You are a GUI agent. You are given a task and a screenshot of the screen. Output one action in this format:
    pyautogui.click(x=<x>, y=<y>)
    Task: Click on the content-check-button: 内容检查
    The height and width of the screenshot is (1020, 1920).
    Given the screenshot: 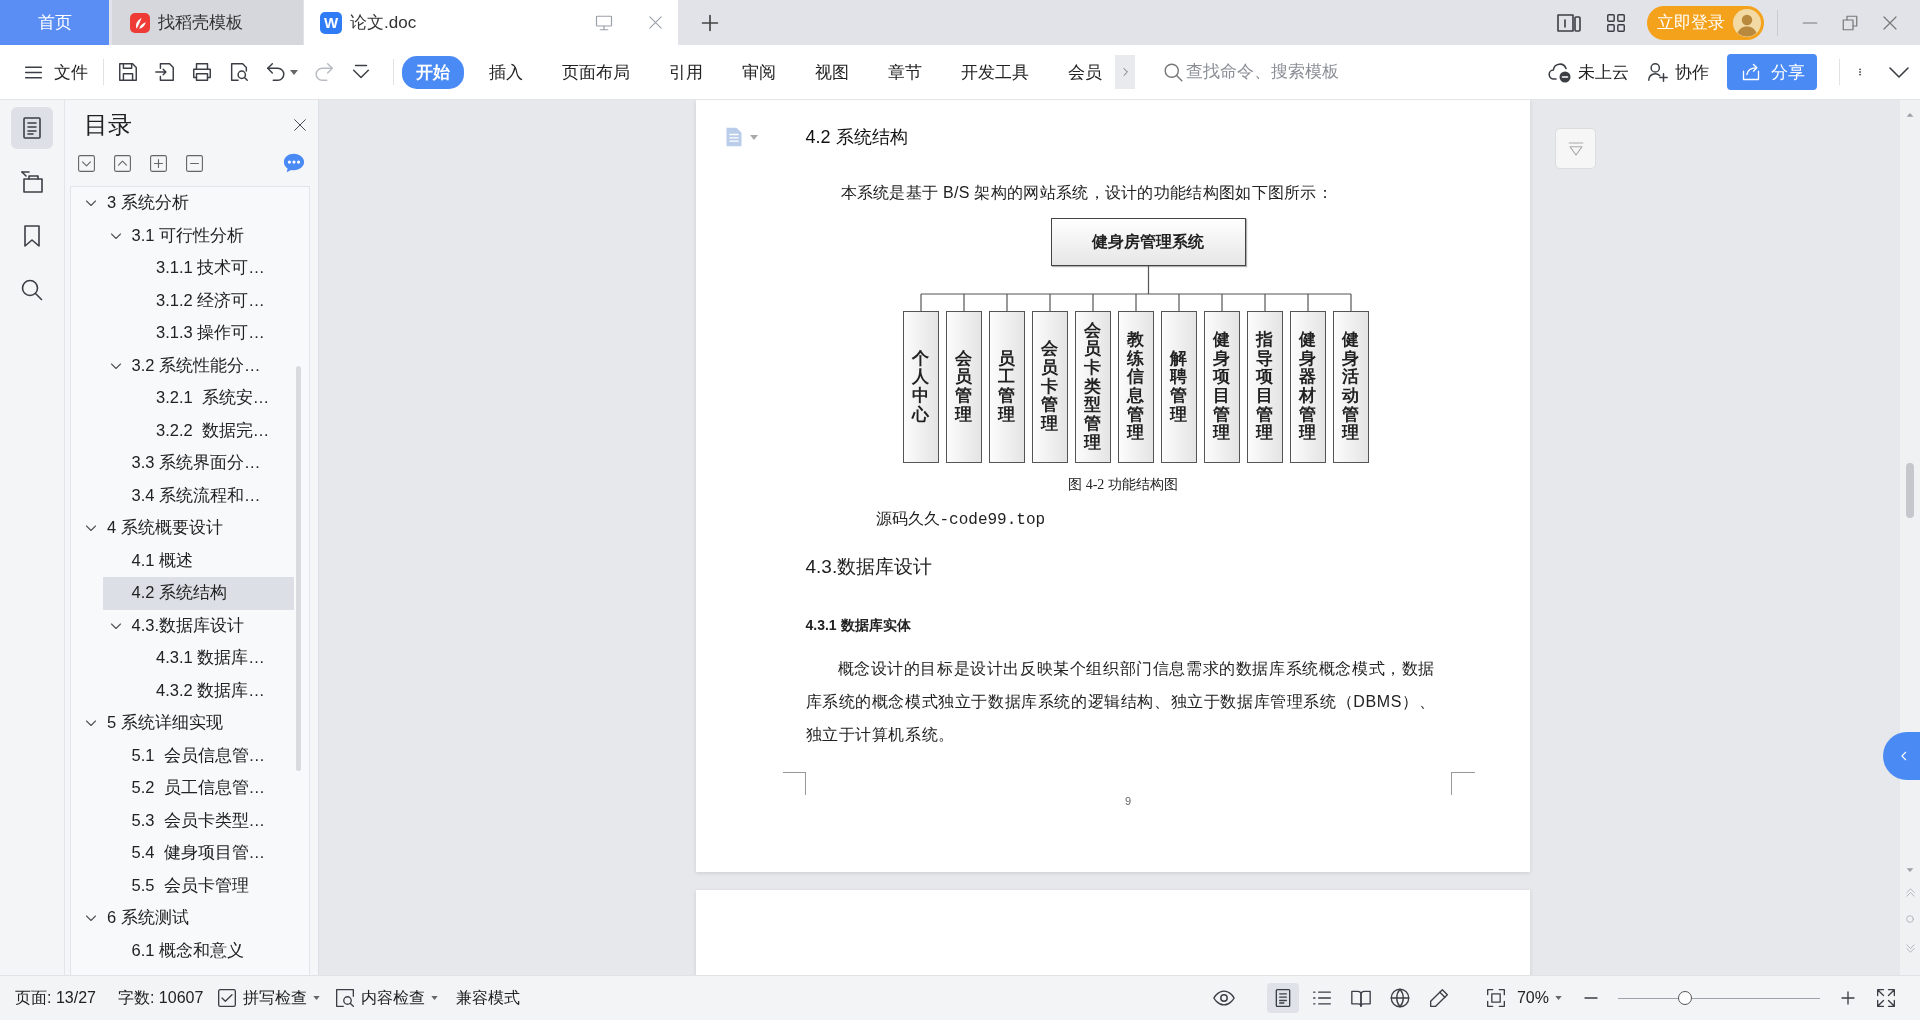 What is the action you would take?
    pyautogui.click(x=387, y=998)
    